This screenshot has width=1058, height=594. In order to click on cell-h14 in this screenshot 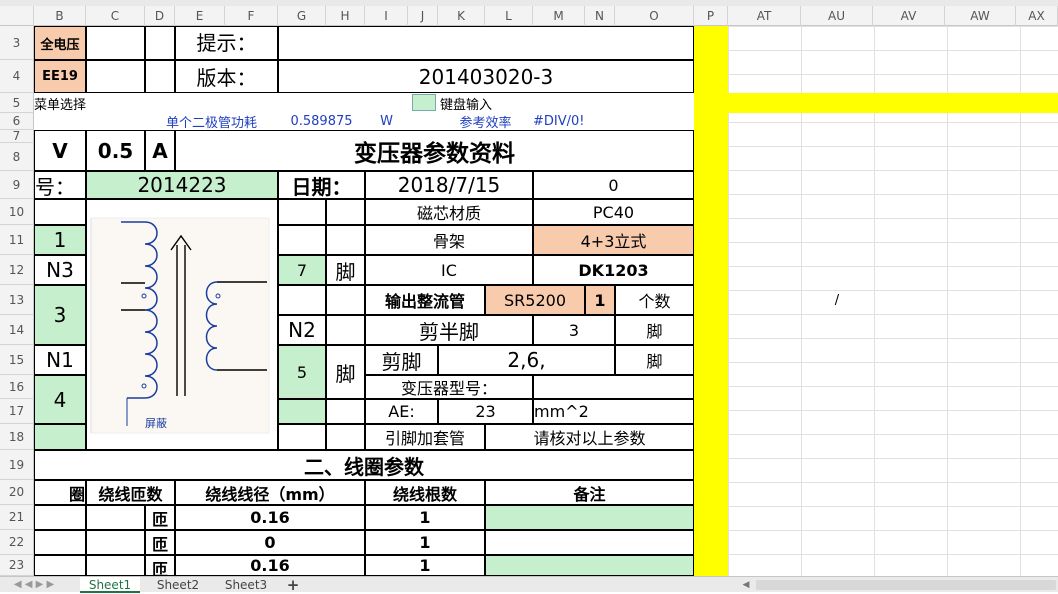, I will do `click(345, 330)`.